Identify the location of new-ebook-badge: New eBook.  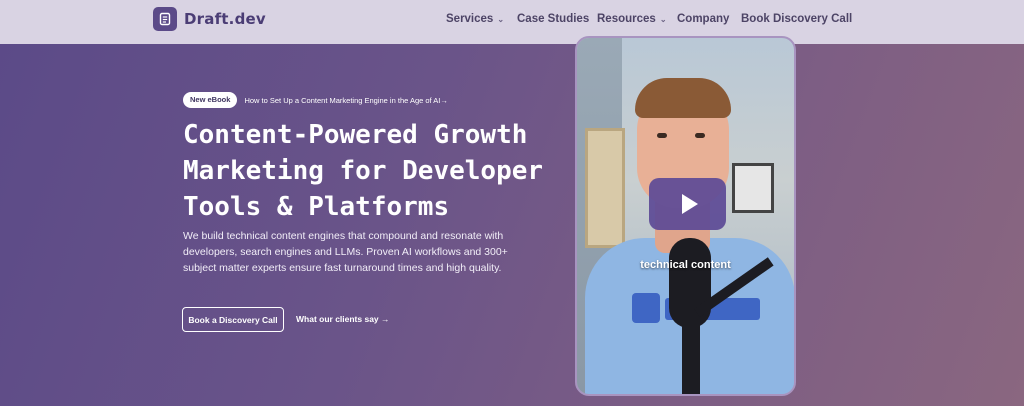
(210, 100).